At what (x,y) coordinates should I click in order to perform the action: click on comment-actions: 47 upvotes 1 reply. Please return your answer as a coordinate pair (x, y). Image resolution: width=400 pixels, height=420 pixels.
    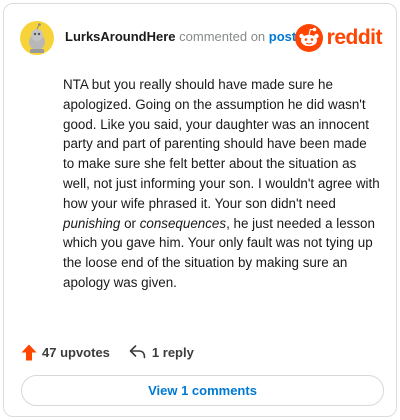
    Looking at the image, I should click on (107, 352).